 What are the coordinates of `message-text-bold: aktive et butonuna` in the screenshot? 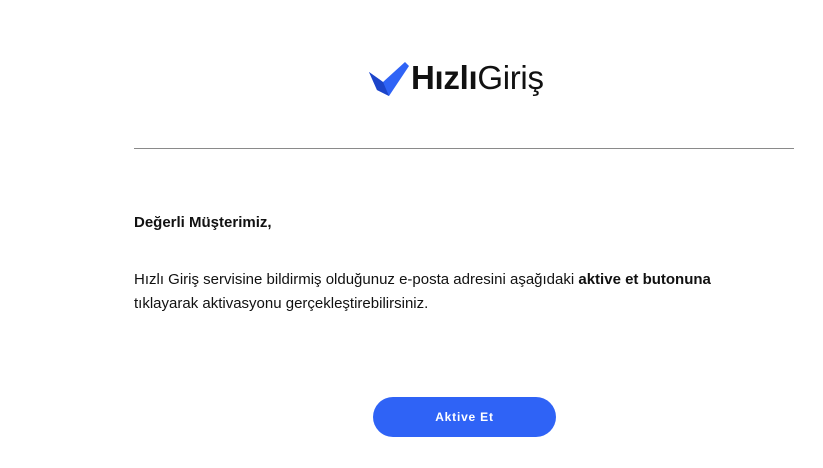 It's located at (644, 279).